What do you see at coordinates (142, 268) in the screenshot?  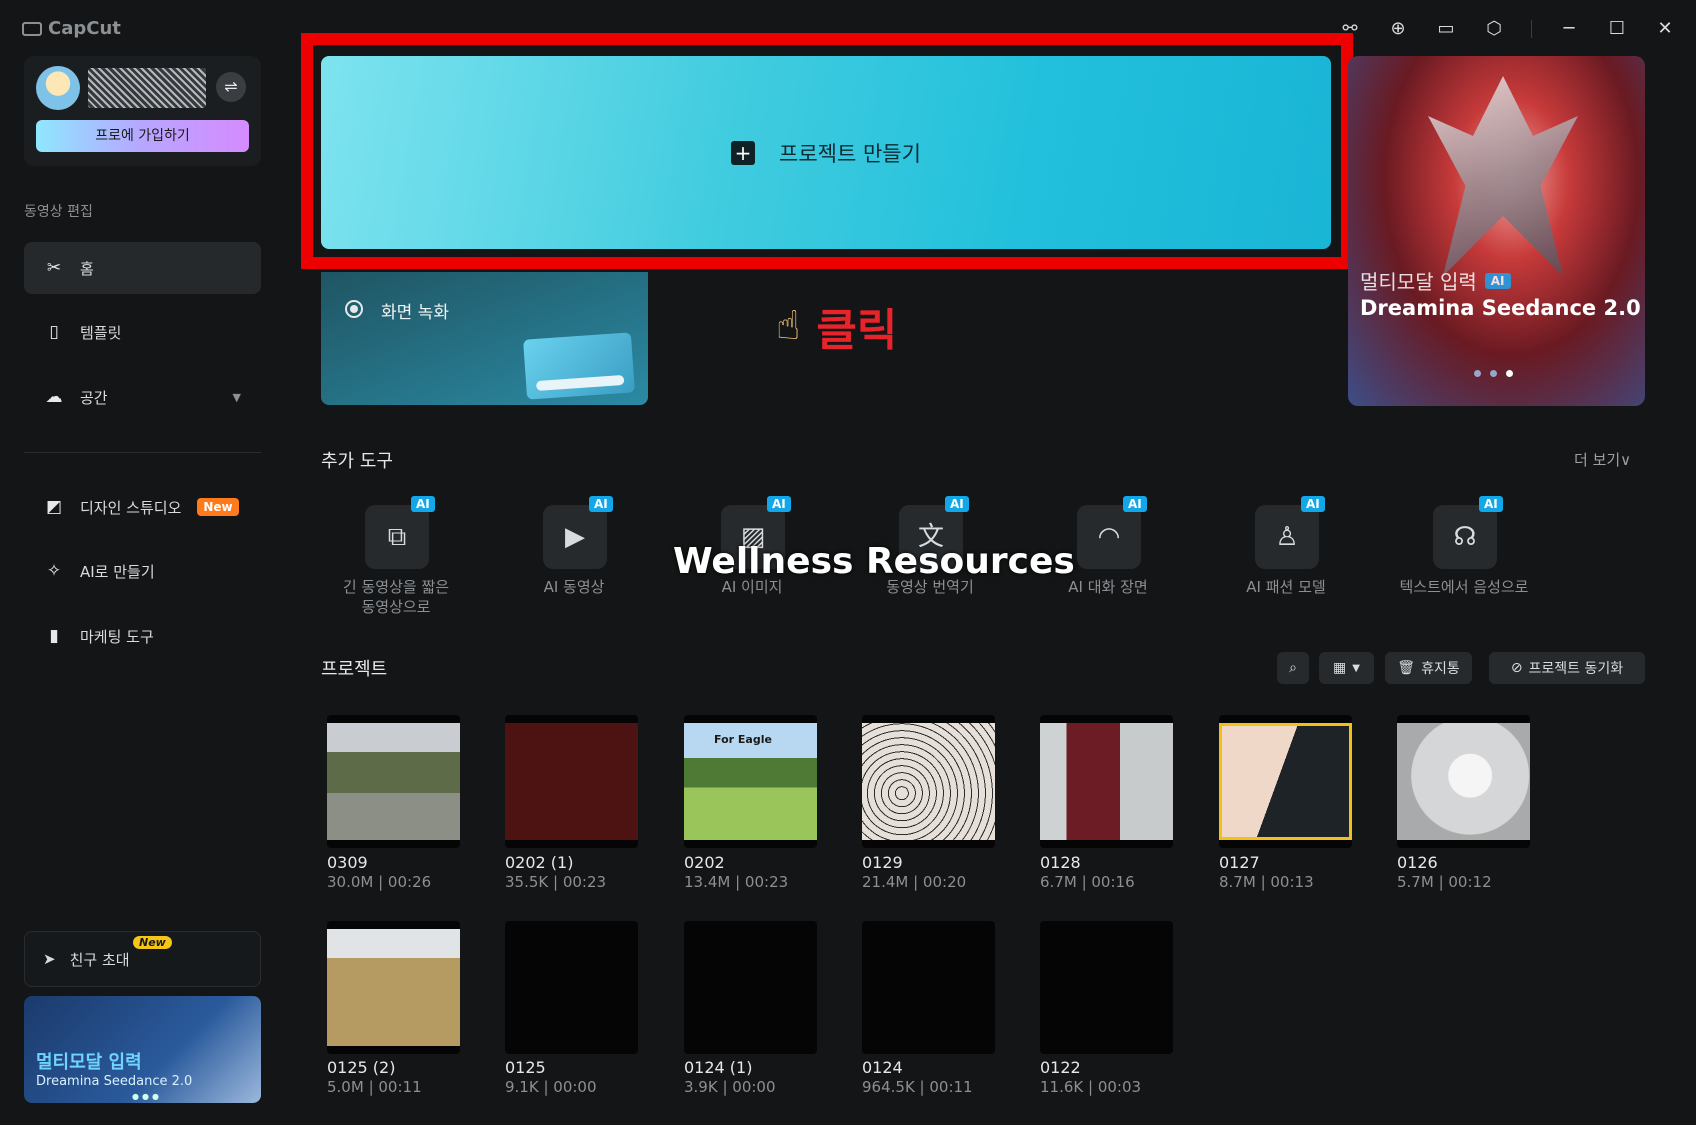 I see `sidebar-item-home: ✂ 홈` at bounding box center [142, 268].